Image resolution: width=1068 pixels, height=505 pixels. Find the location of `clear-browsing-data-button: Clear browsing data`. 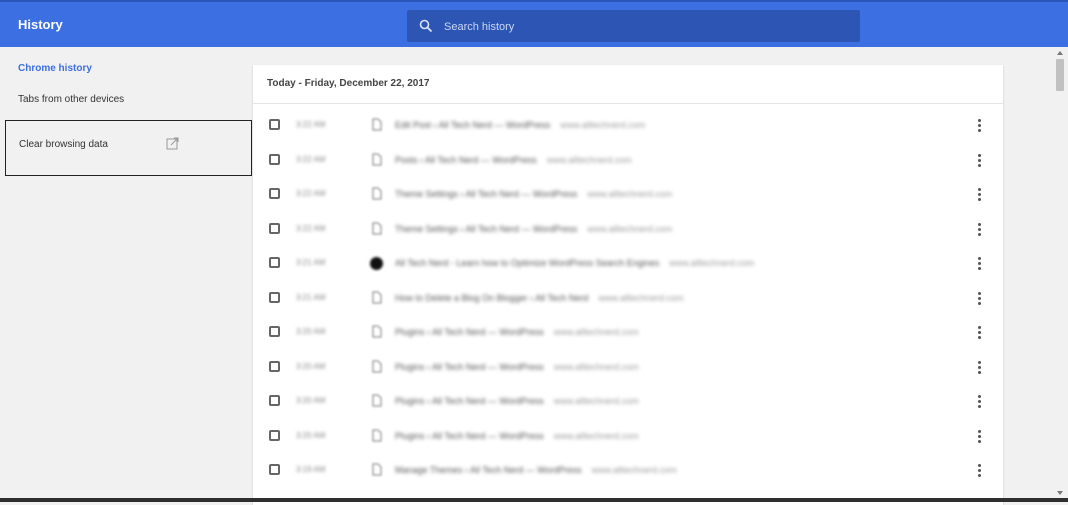

clear-browsing-data-button: Clear browsing data is located at coordinates (128, 148).